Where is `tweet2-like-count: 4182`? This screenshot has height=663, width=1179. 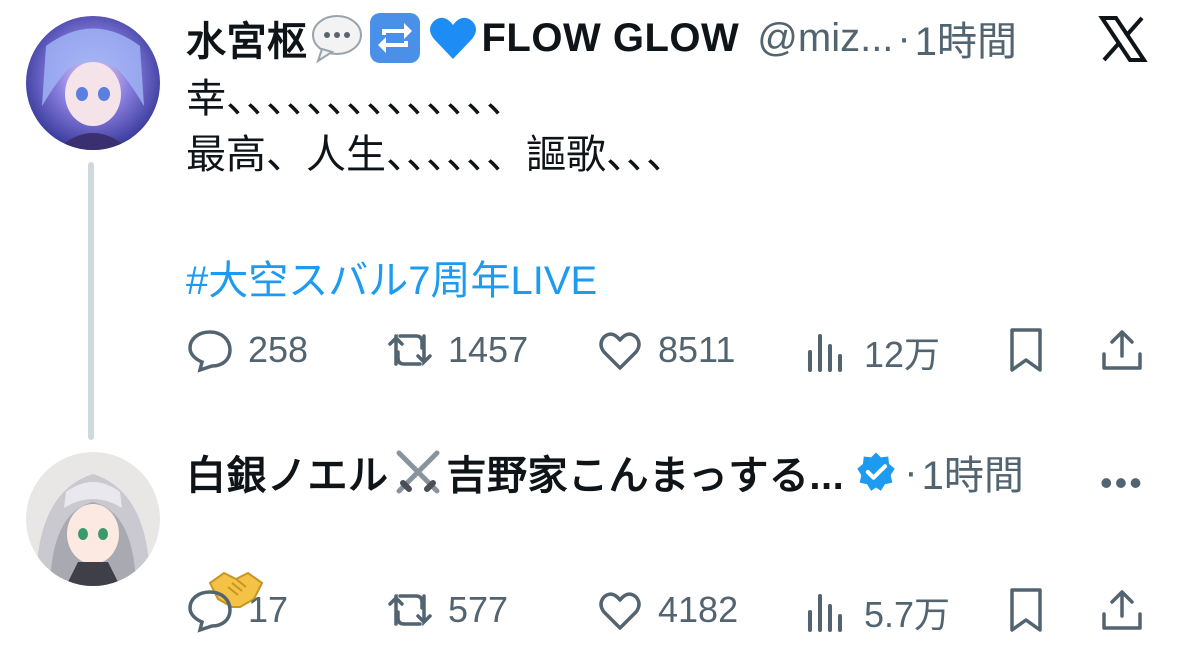 tweet2-like-count: 4182 is located at coordinates (698, 609).